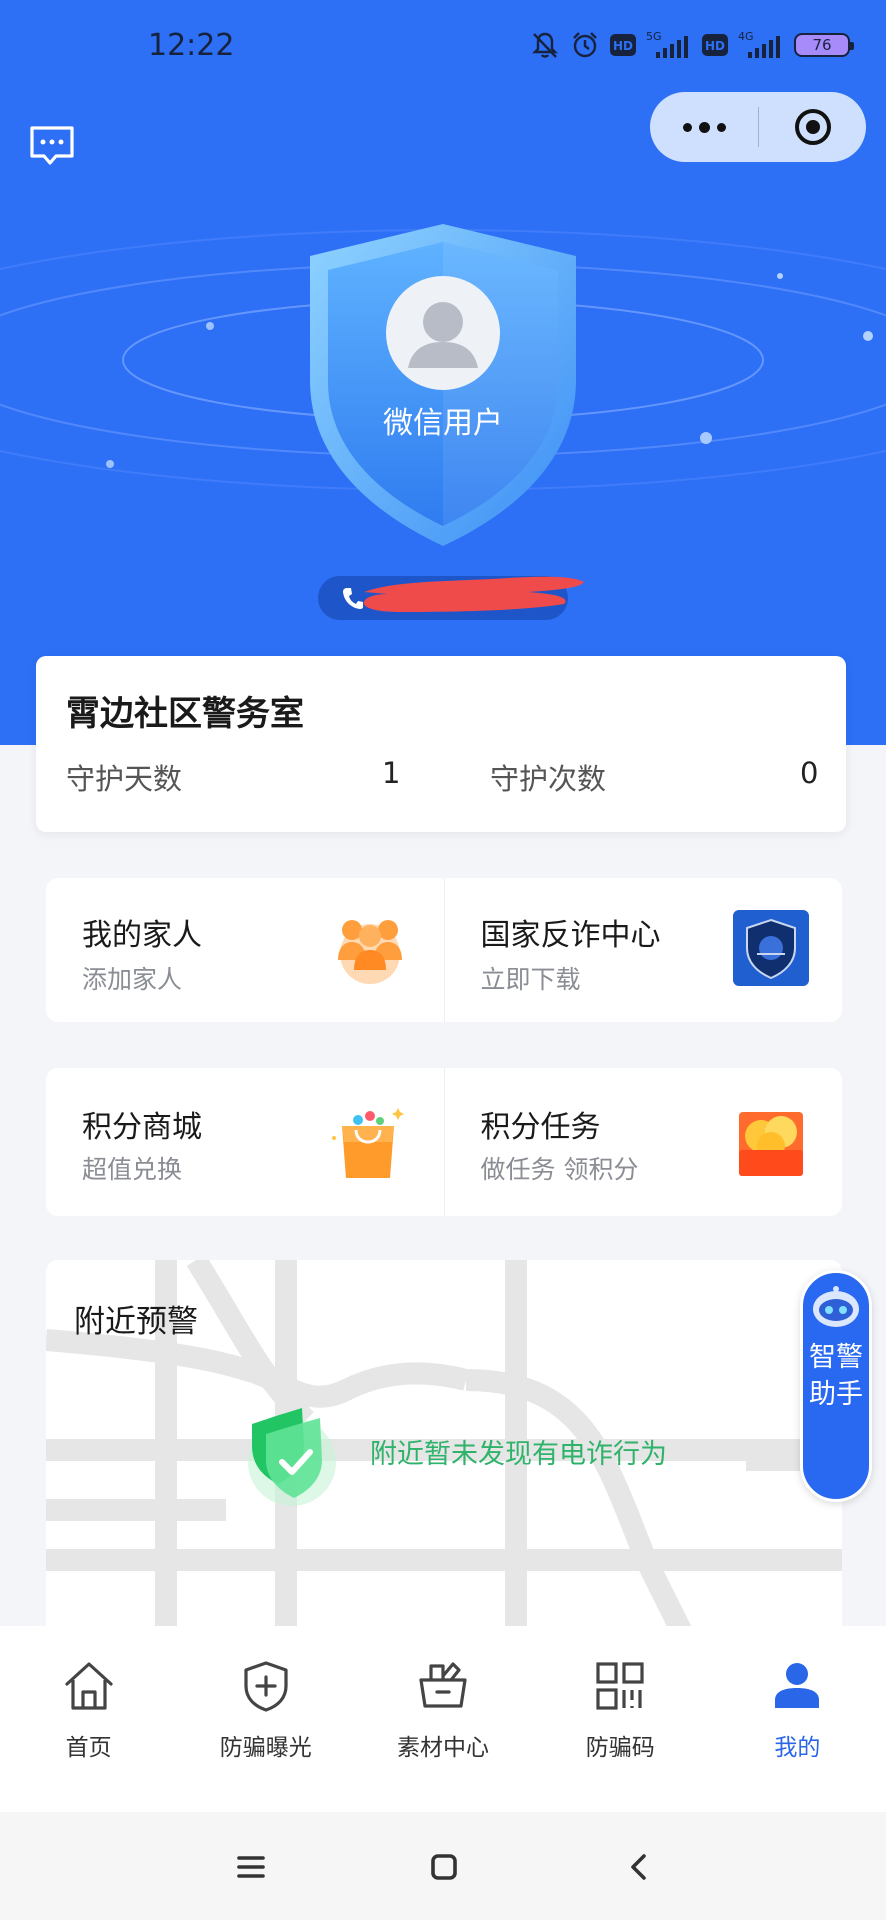  Describe the element at coordinates (836, 1376) in the screenshot. I see `assistant-label: 智警助手` at that location.